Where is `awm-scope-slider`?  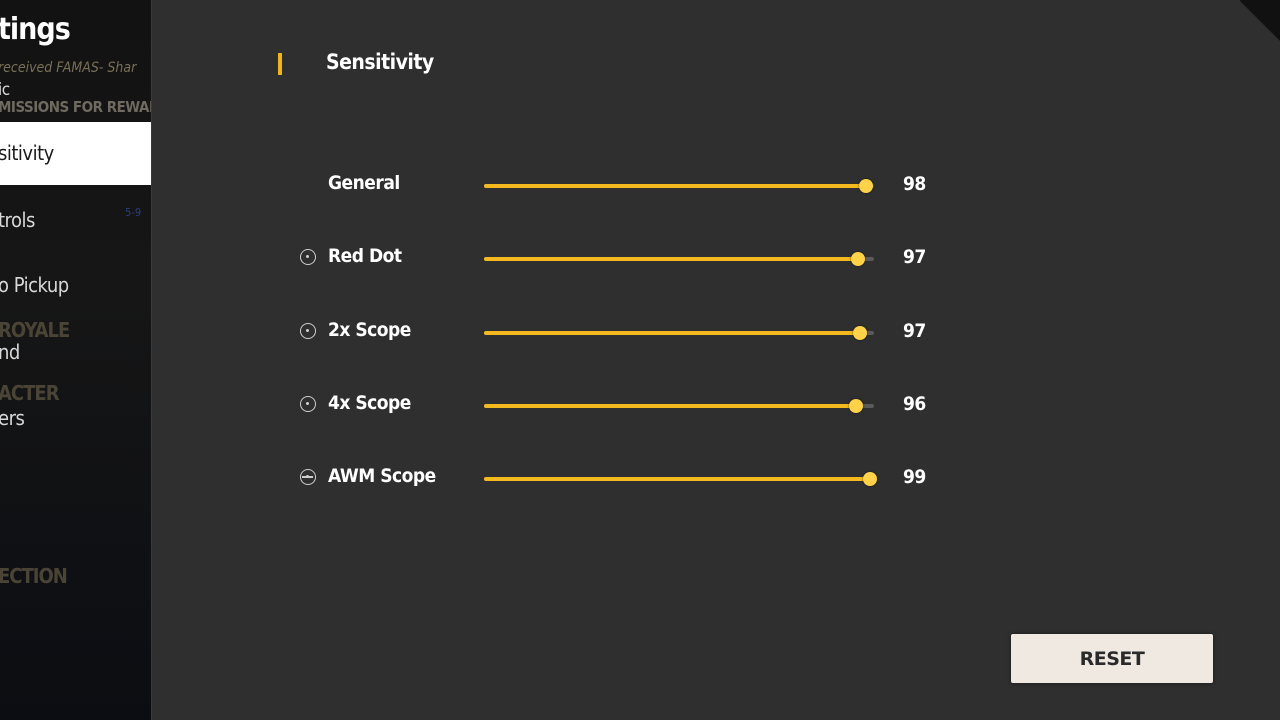
awm-scope-slider is located at coordinates (681, 479).